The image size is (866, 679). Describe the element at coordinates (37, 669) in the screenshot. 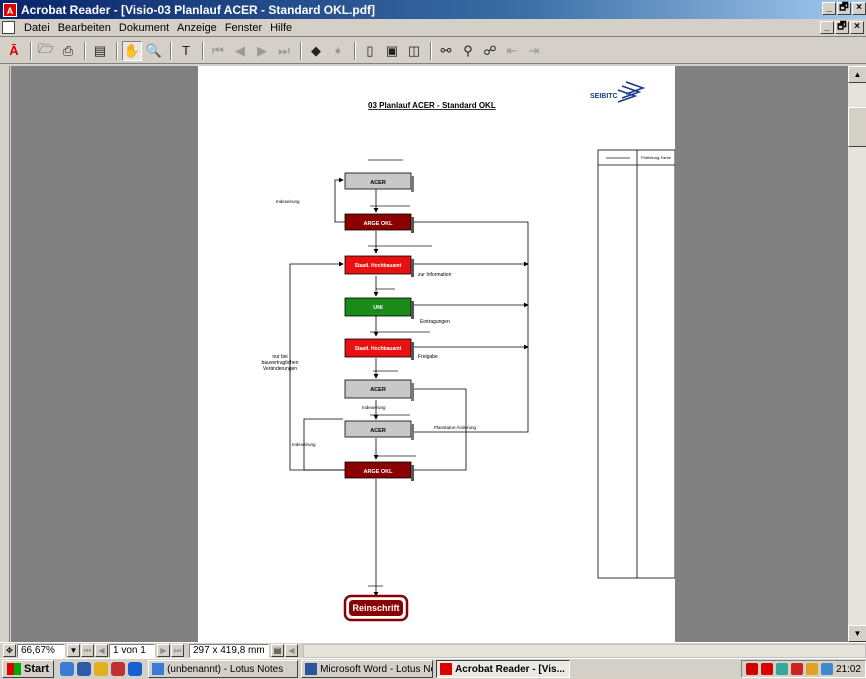

I see `start-label: Start` at that location.